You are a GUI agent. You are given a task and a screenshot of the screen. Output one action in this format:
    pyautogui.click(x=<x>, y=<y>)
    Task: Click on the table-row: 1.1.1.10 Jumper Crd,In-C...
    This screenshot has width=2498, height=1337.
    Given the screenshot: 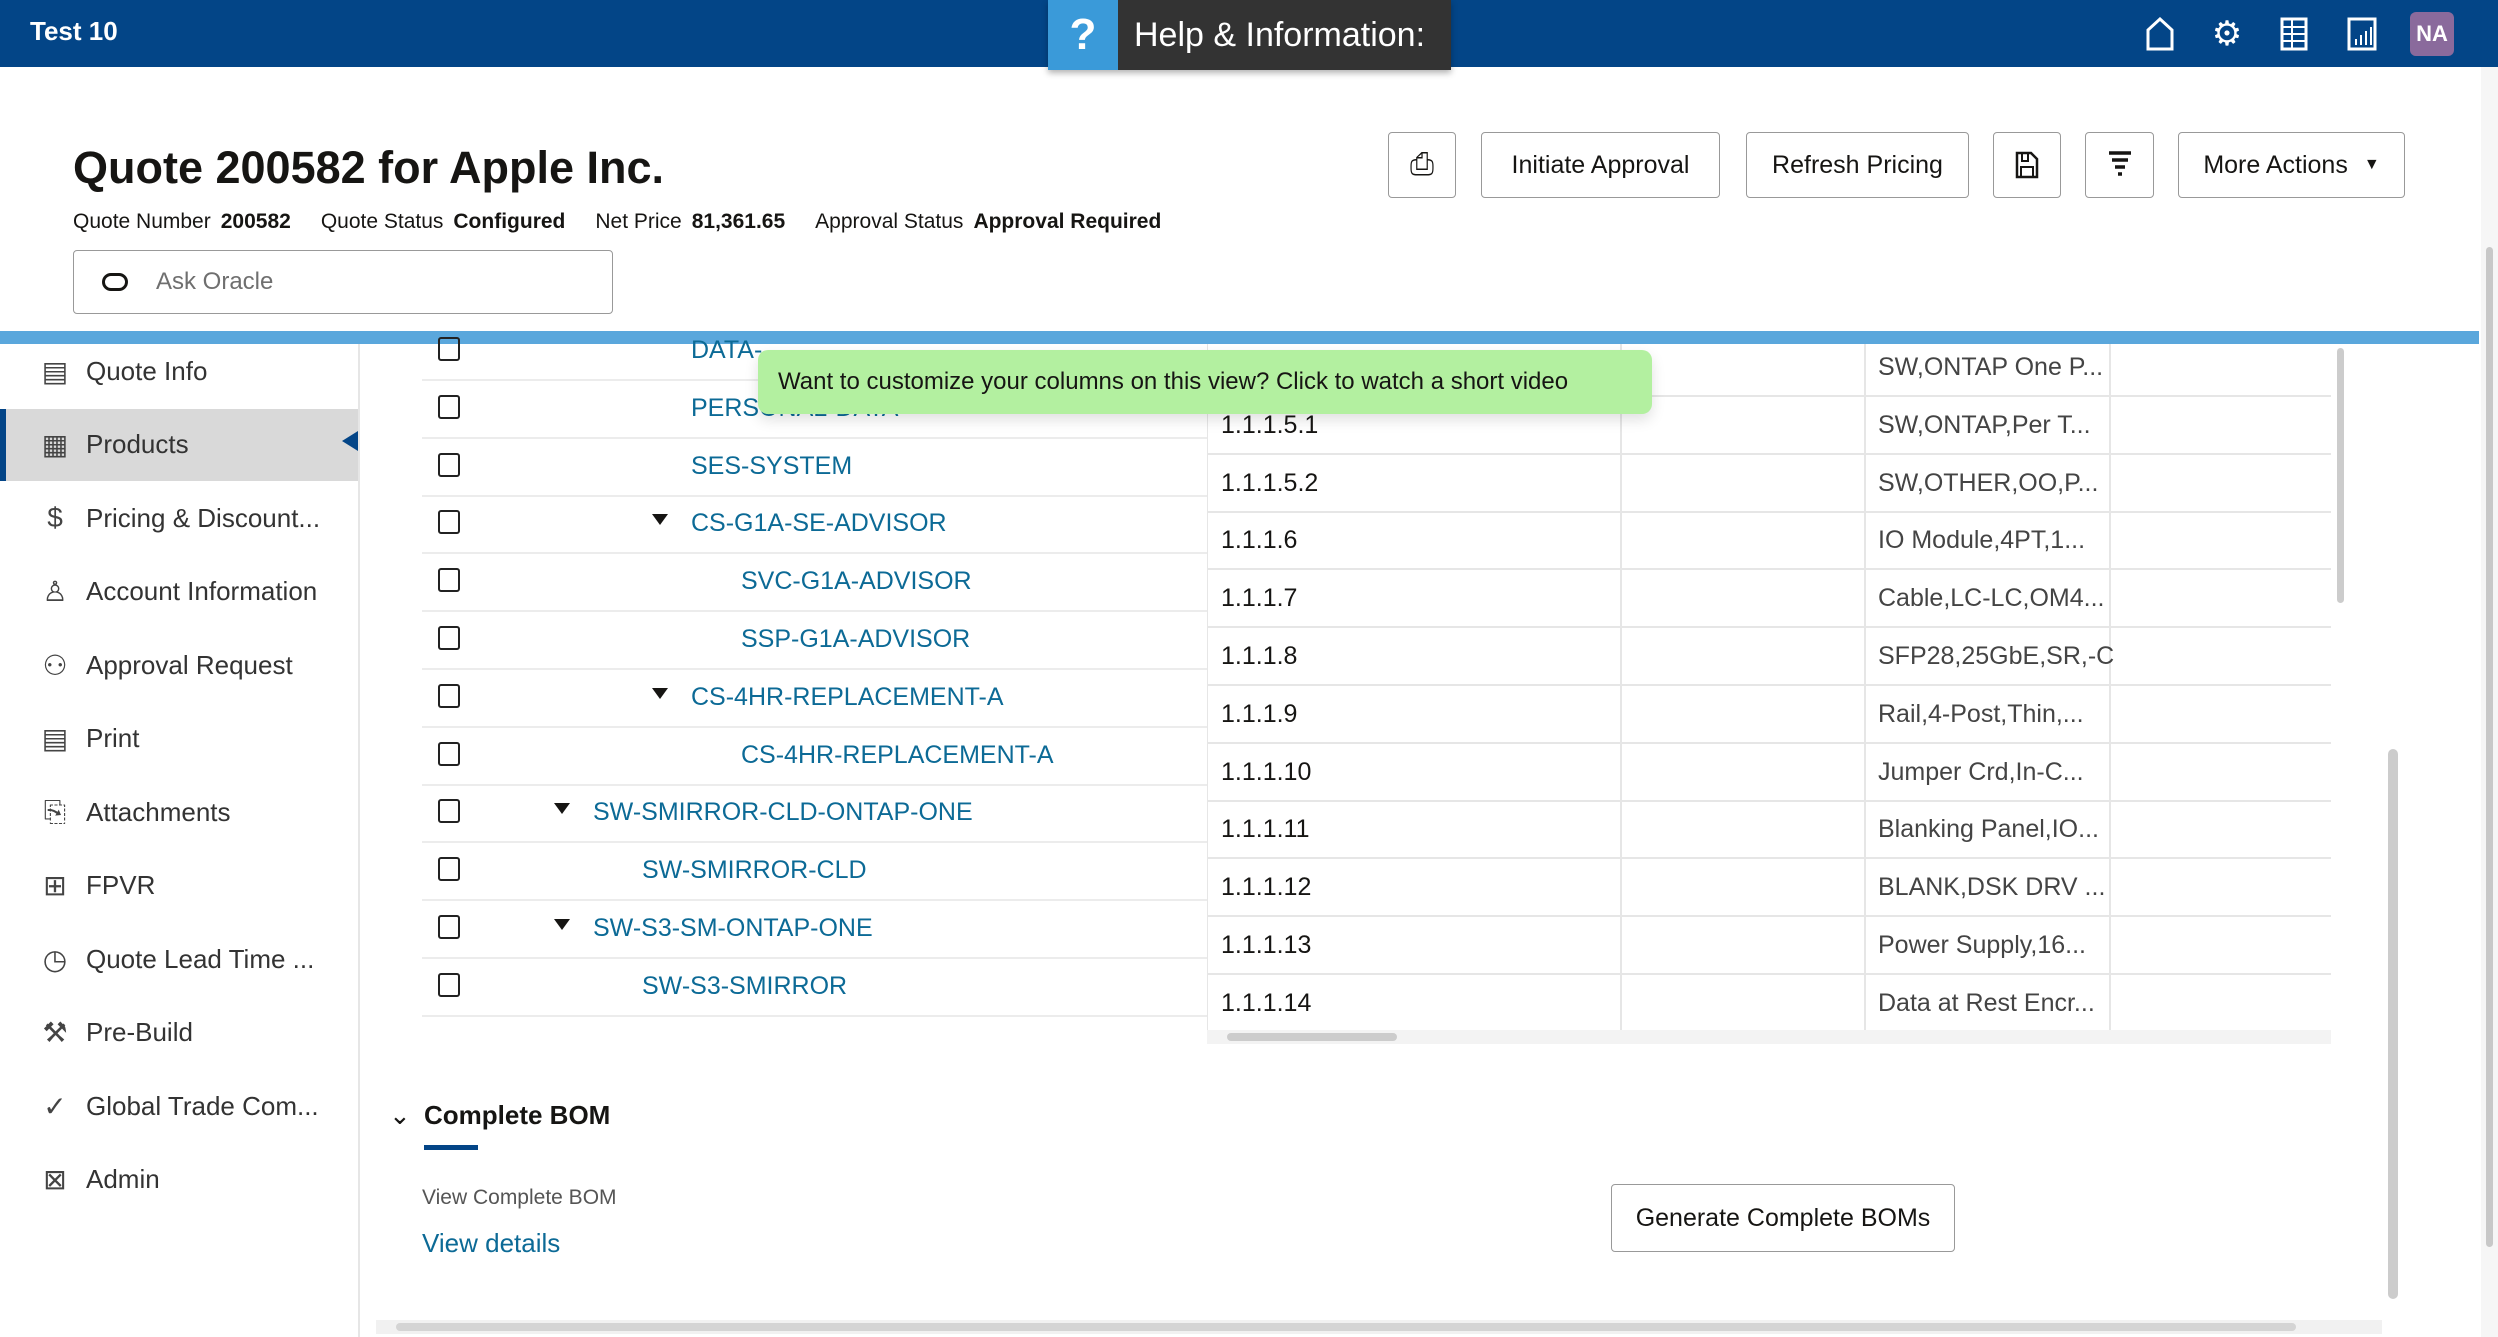 What is the action you would take?
    pyautogui.click(x=1769, y=773)
    